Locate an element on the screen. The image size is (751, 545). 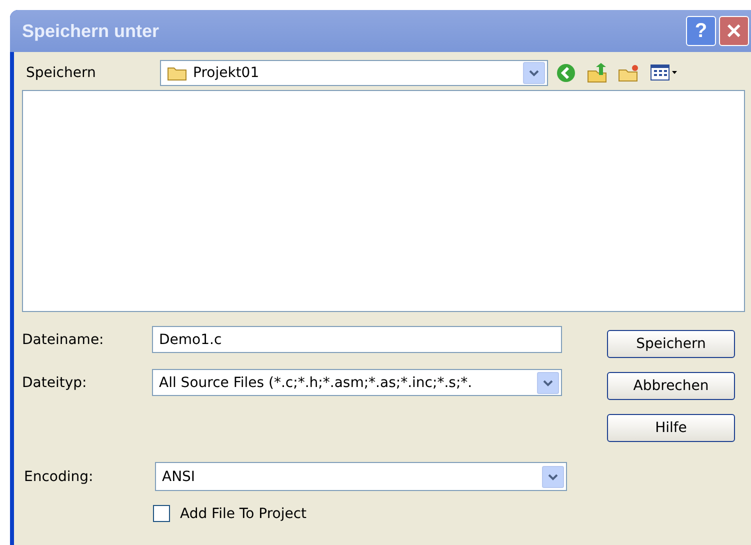
add-to-project-label: Add File To Project is located at coordinates (243, 514).